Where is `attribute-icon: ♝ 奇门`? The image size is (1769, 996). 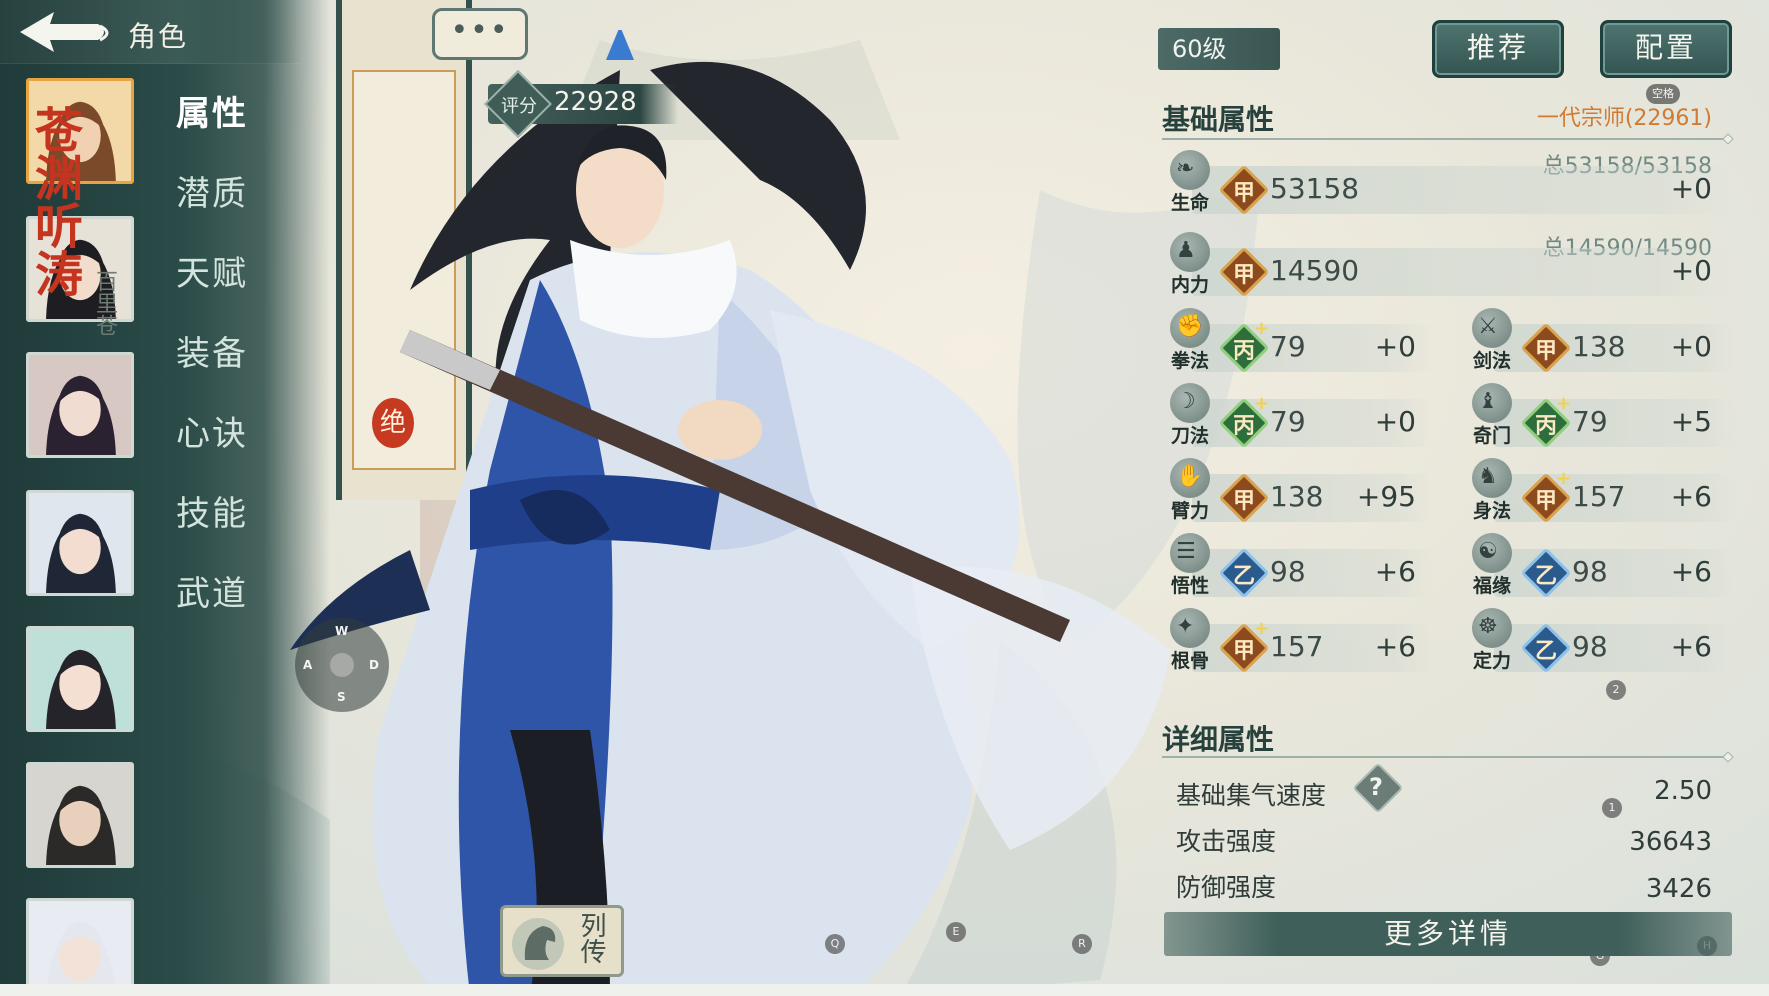
attribute-icon: ♝ 奇门 is located at coordinates (1492, 416).